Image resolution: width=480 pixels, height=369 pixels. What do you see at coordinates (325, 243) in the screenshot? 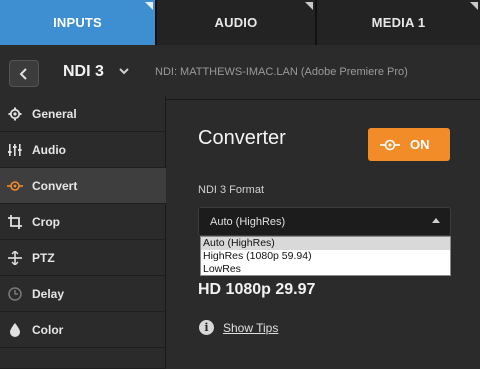
I see `format-option-auto: Auto (HighRes)` at bounding box center [325, 243].